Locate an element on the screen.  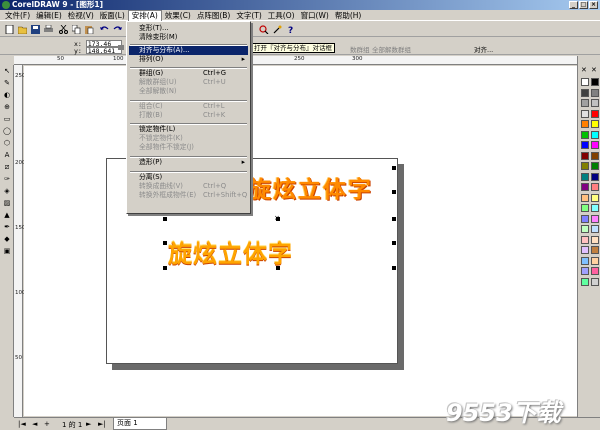
menu-item: 文字(T) is located at coordinates (248, 15).